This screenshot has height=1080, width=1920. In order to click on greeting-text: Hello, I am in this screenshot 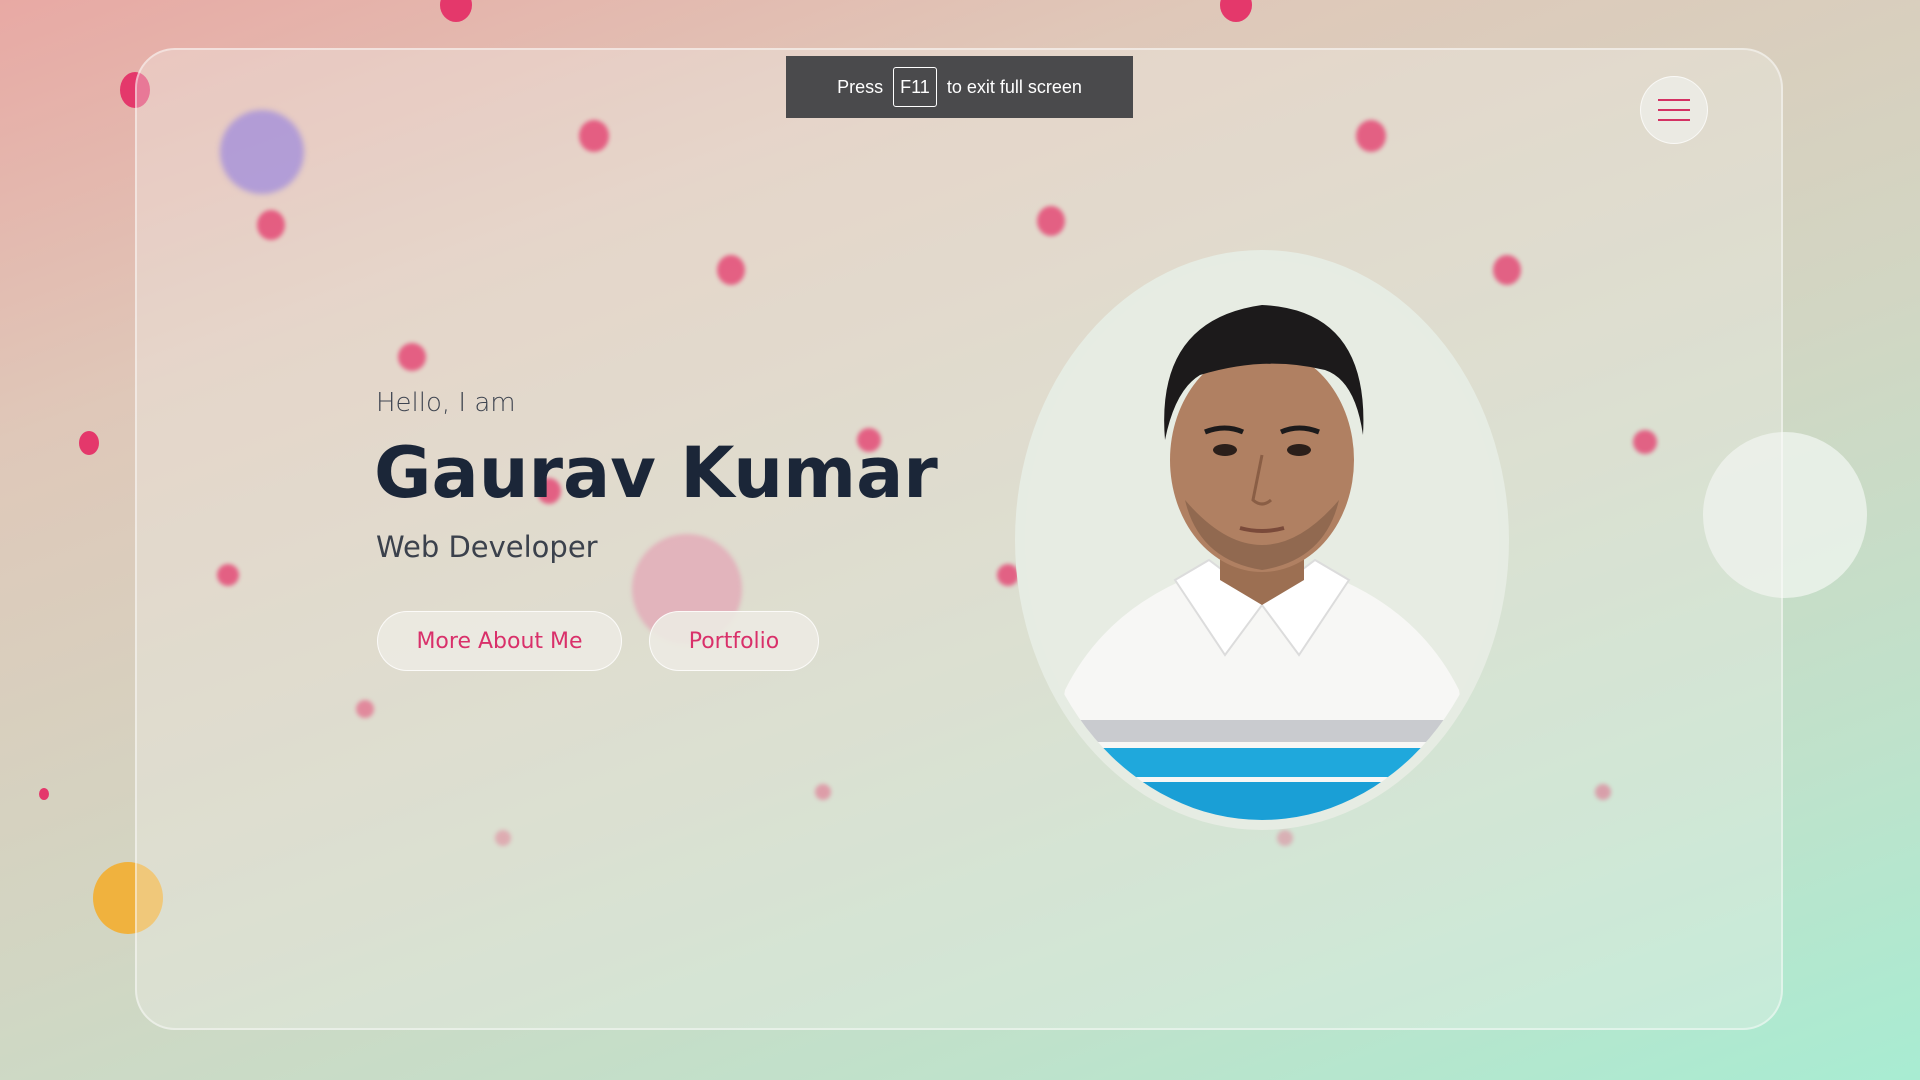, I will do `click(446, 403)`.